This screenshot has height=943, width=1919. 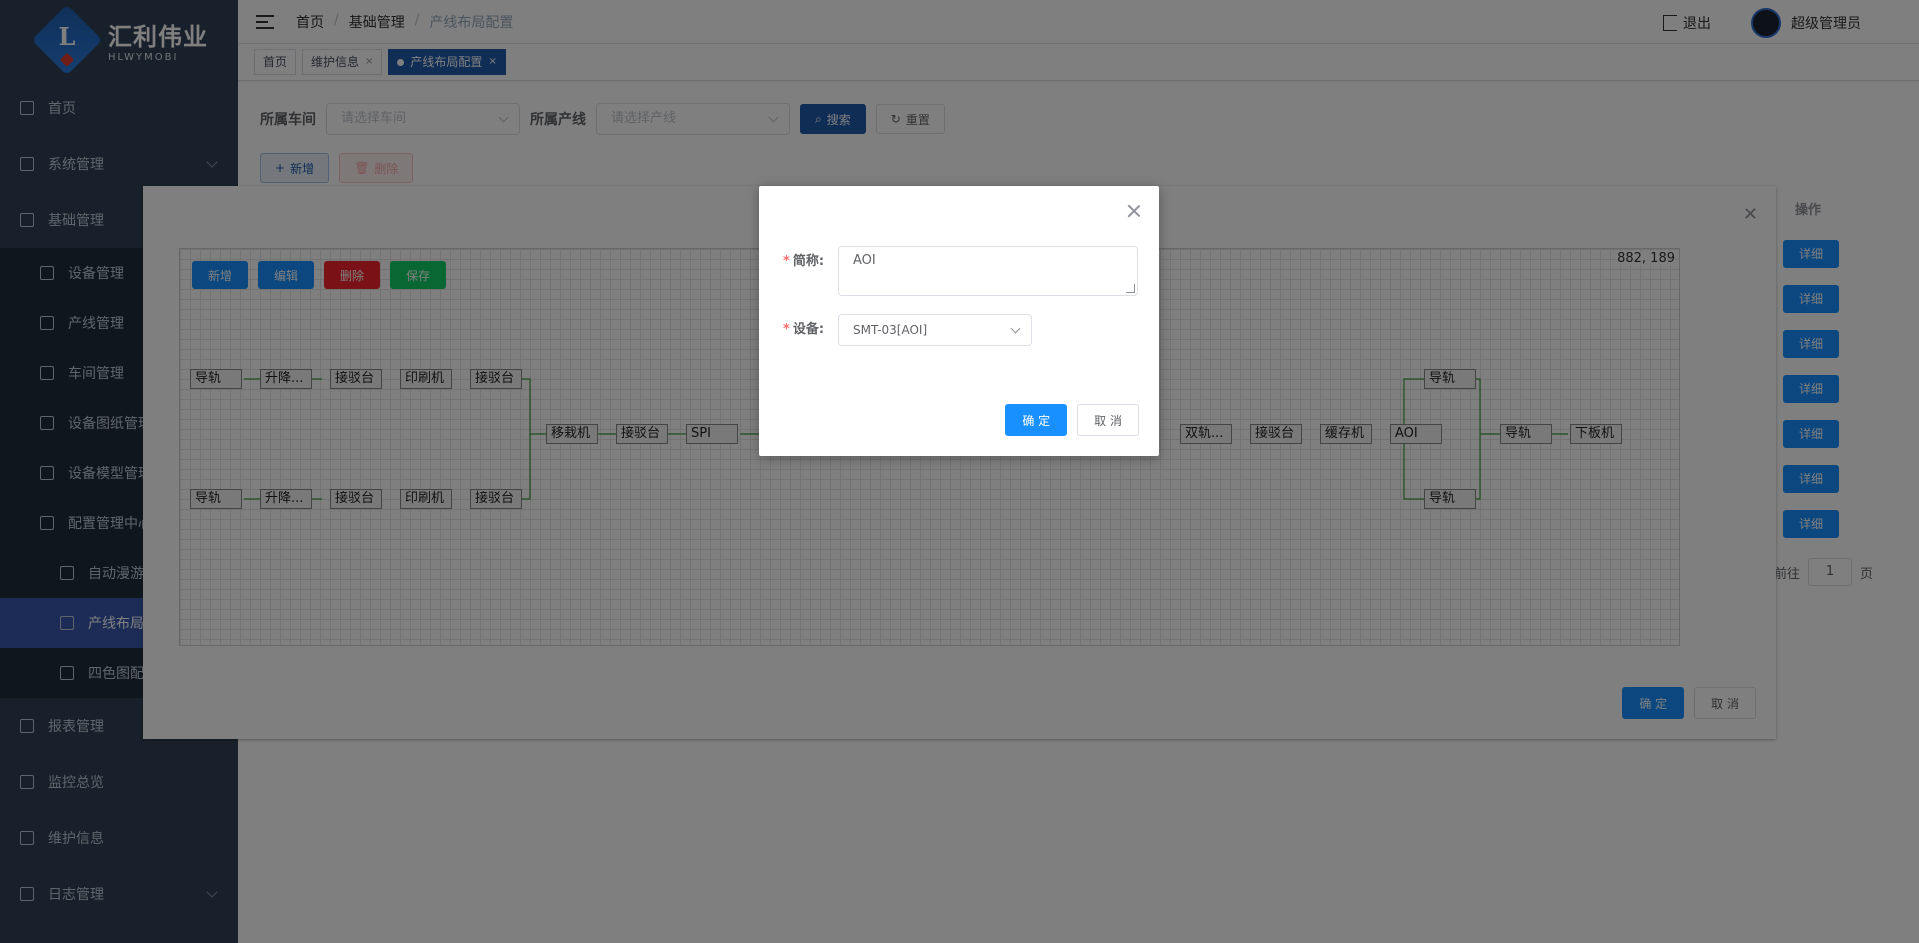 I want to click on name-field-row: * 简称: AOI, so click(x=960, y=271).